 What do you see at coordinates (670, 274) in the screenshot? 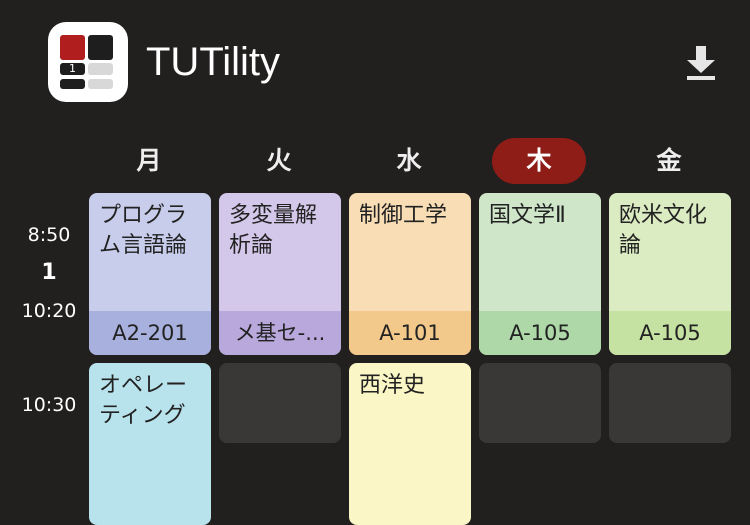
I see `class-card-fri-1: 欧米文化論 A-105` at bounding box center [670, 274].